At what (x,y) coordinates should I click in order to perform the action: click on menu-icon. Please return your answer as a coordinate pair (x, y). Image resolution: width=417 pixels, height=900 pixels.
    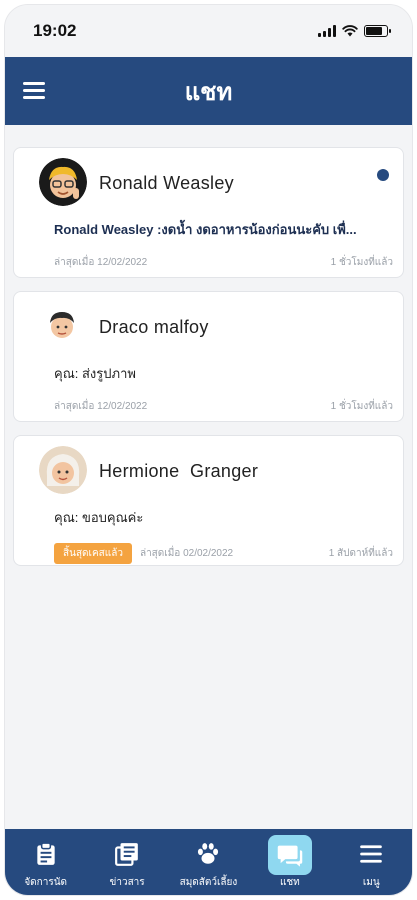
    Looking at the image, I should click on (371, 854).